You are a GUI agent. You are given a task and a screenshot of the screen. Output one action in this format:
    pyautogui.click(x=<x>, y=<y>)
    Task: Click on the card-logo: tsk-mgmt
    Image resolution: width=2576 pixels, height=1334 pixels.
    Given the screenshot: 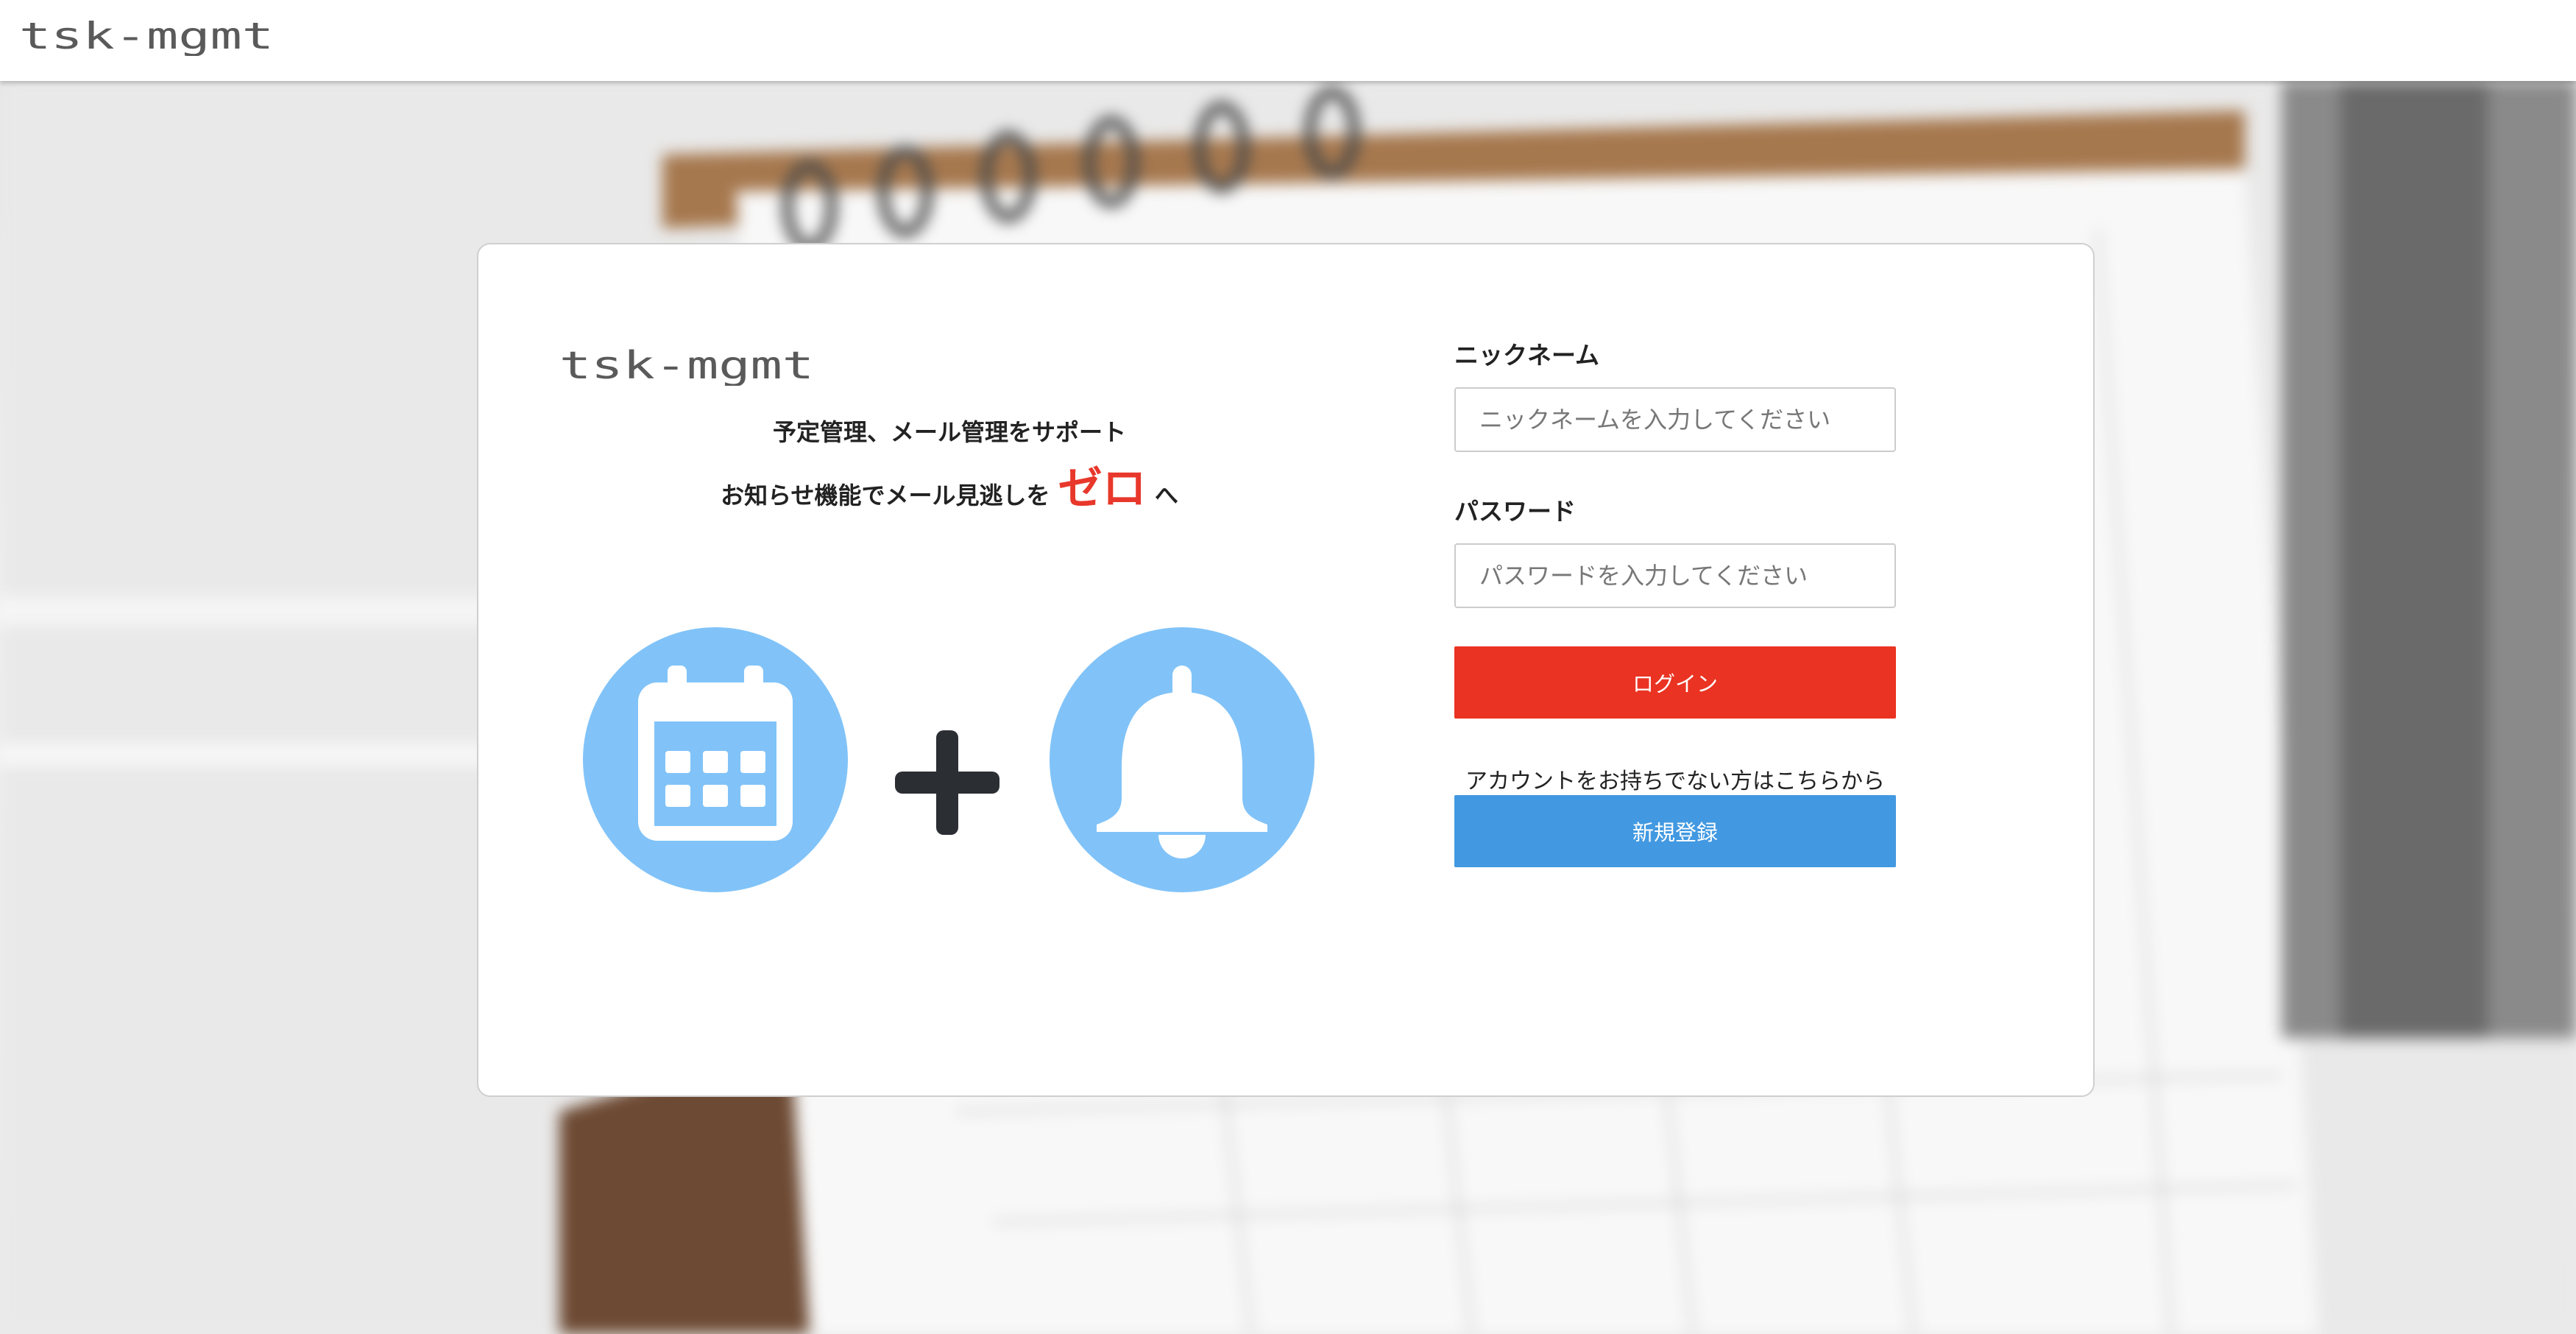 What is the action you would take?
    pyautogui.click(x=686, y=366)
    